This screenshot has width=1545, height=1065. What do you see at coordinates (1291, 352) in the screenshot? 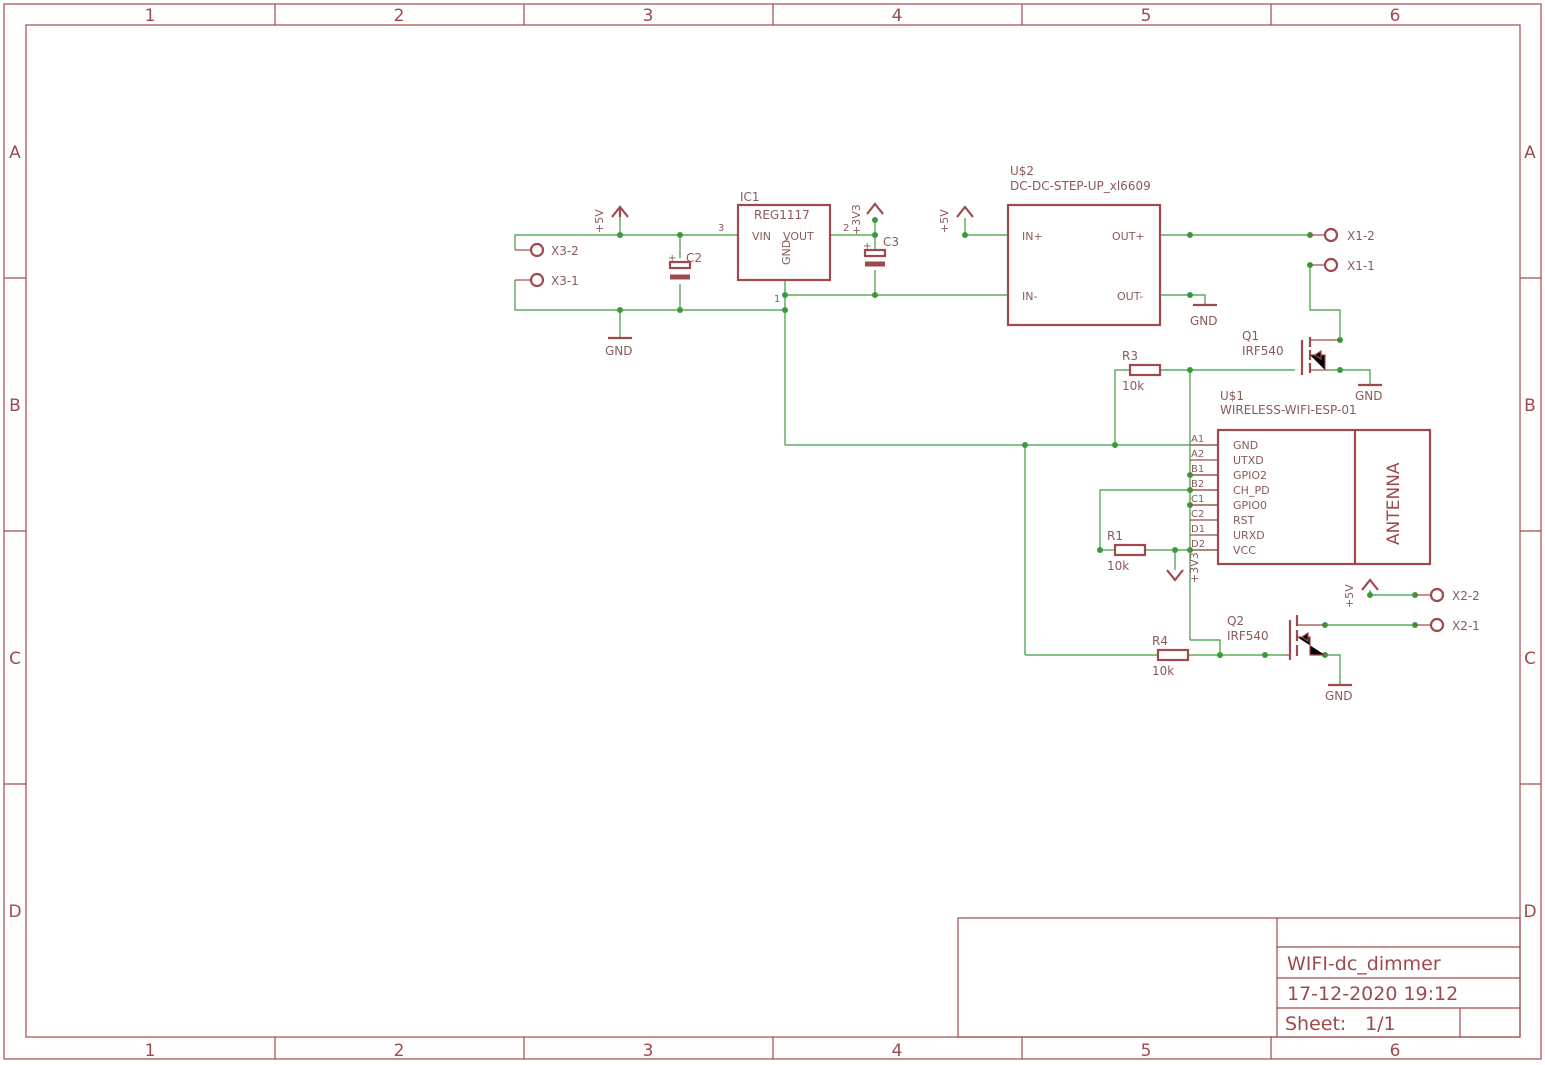
I see `mosfet-q1: Q1 IRF540` at bounding box center [1291, 352].